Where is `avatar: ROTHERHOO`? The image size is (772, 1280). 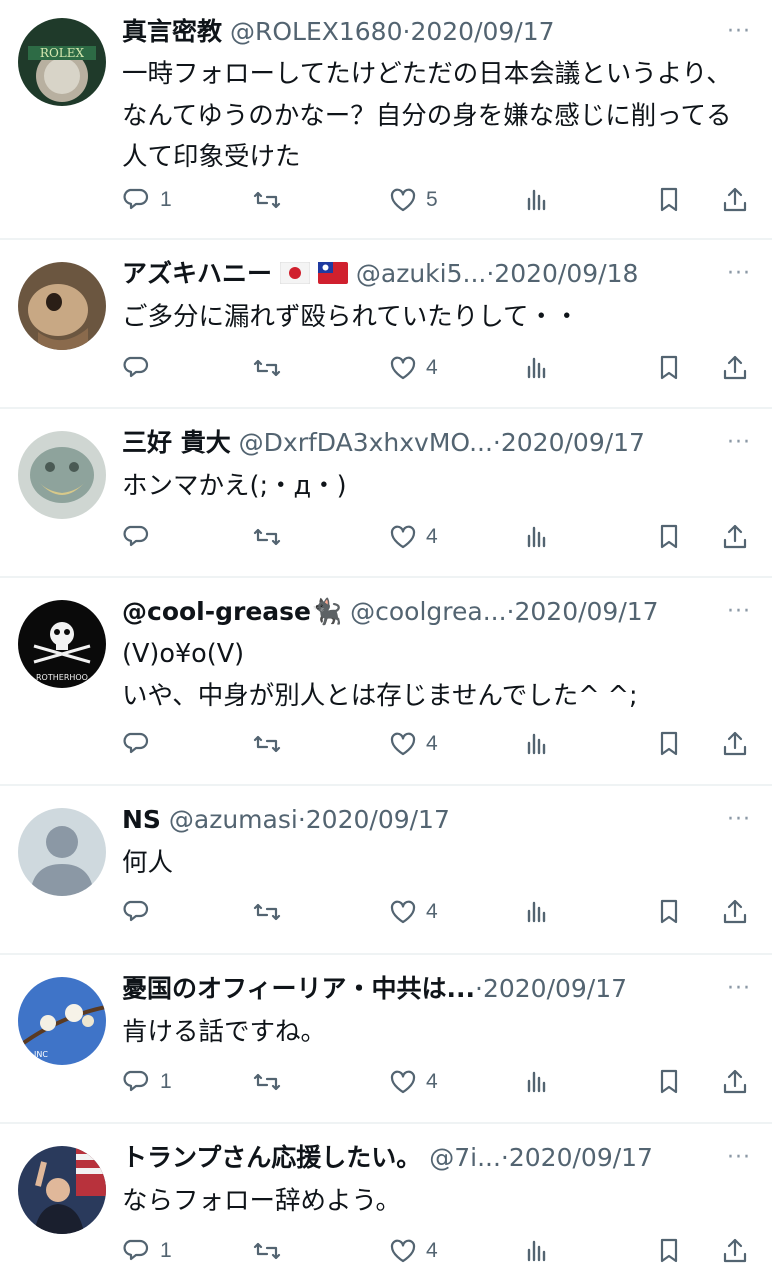 avatar: ROTHERHOO is located at coordinates (62, 644).